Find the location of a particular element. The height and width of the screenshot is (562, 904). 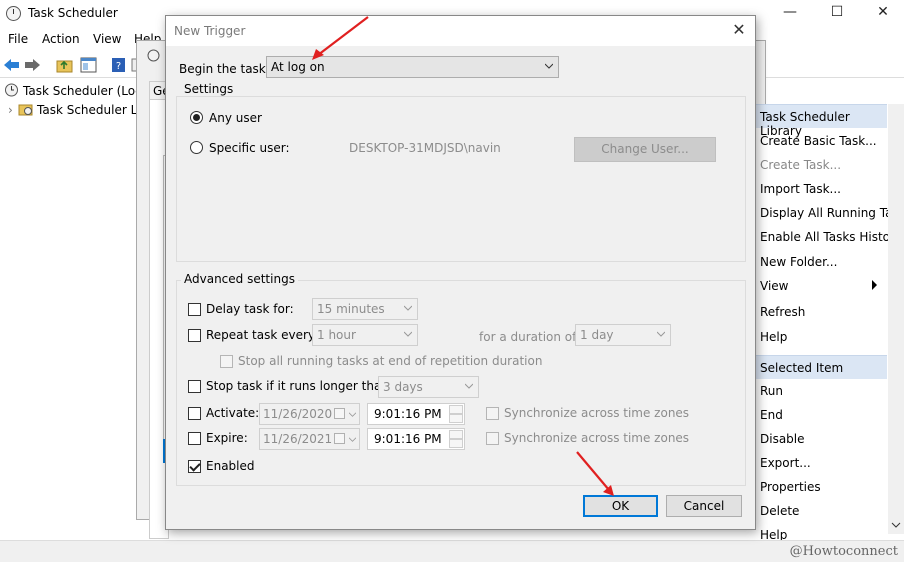

actions-scrollbar is located at coordinates (896, 319).